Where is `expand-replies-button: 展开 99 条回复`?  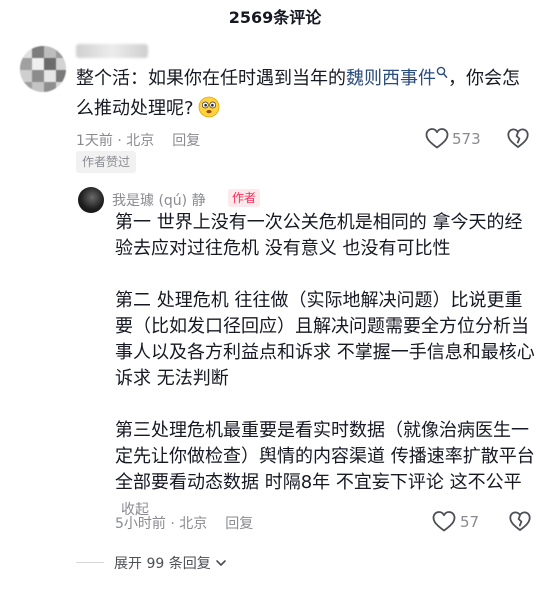
expand-replies-button: 展开 99 条回复 is located at coordinates (170, 563).